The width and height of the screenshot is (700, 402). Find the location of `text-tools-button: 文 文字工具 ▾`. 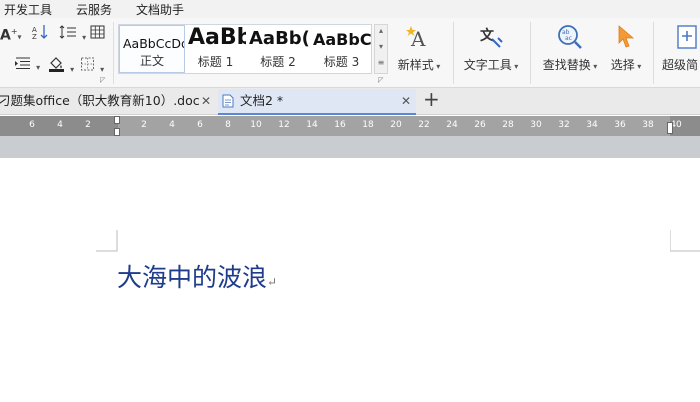

text-tools-button: 文 文字工具 ▾ is located at coordinates (491, 47).